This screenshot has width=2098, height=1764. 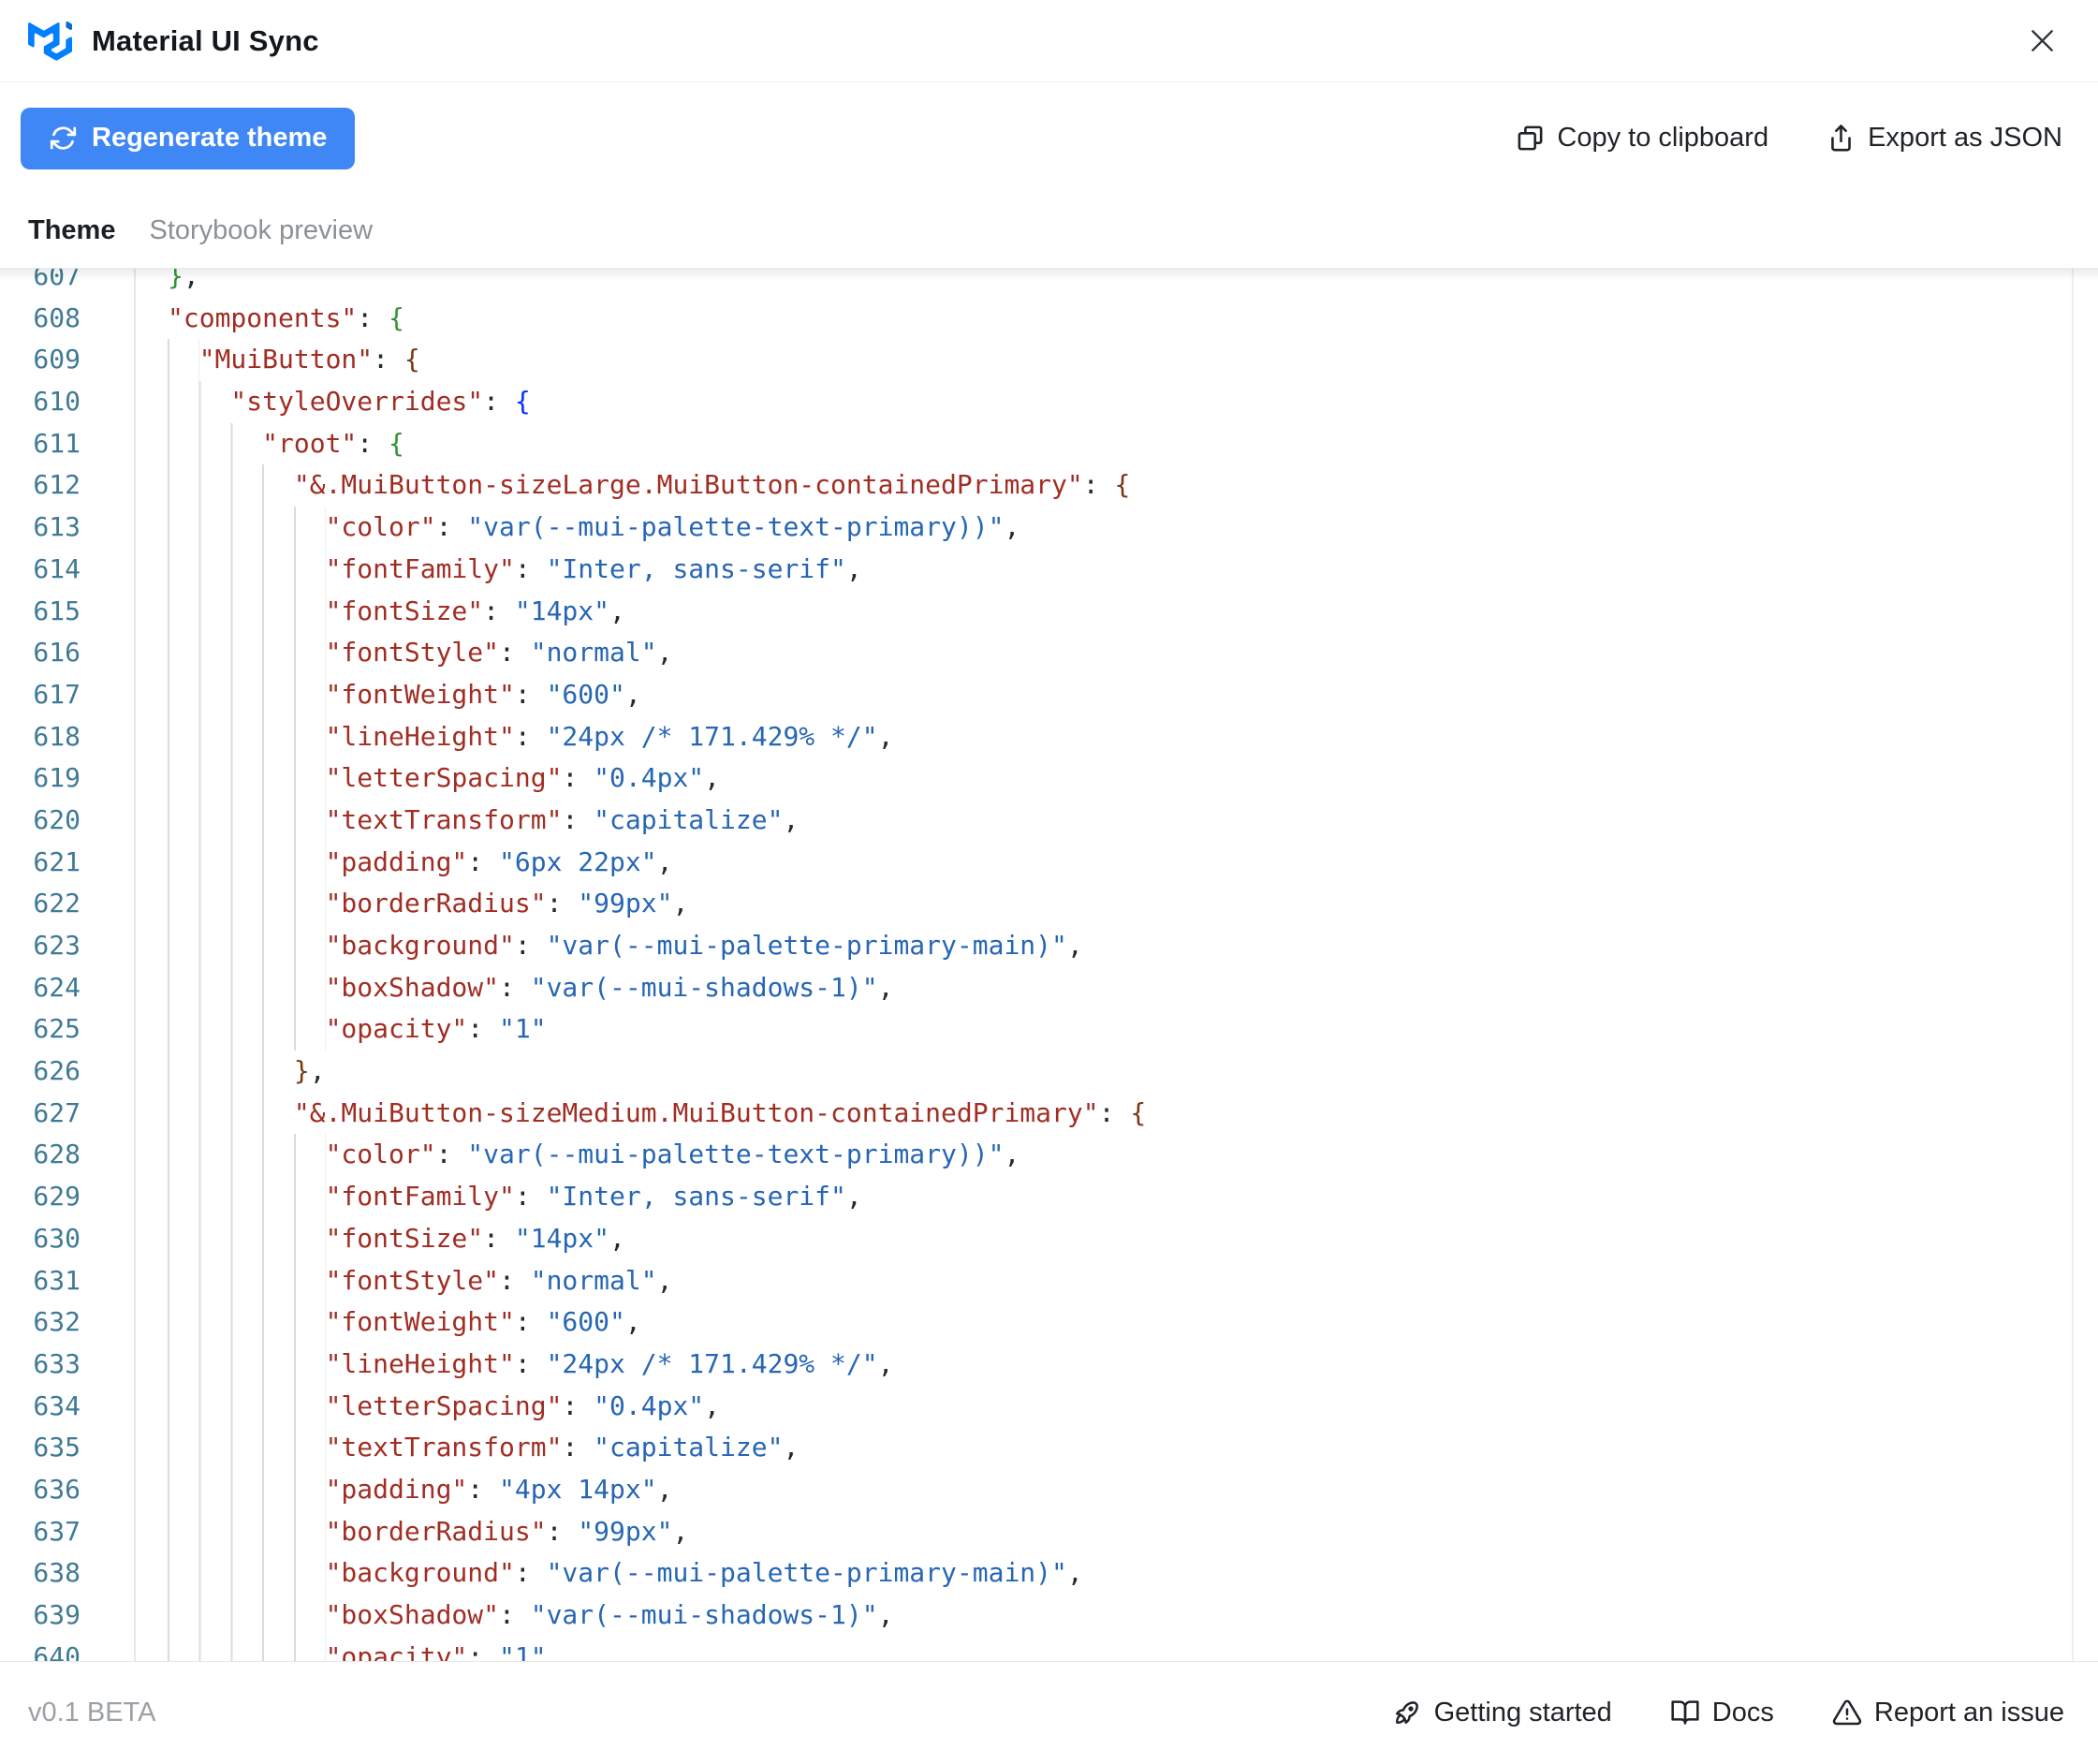 What do you see at coordinates (68, 318) in the screenshot?
I see `line-number: 608` at bounding box center [68, 318].